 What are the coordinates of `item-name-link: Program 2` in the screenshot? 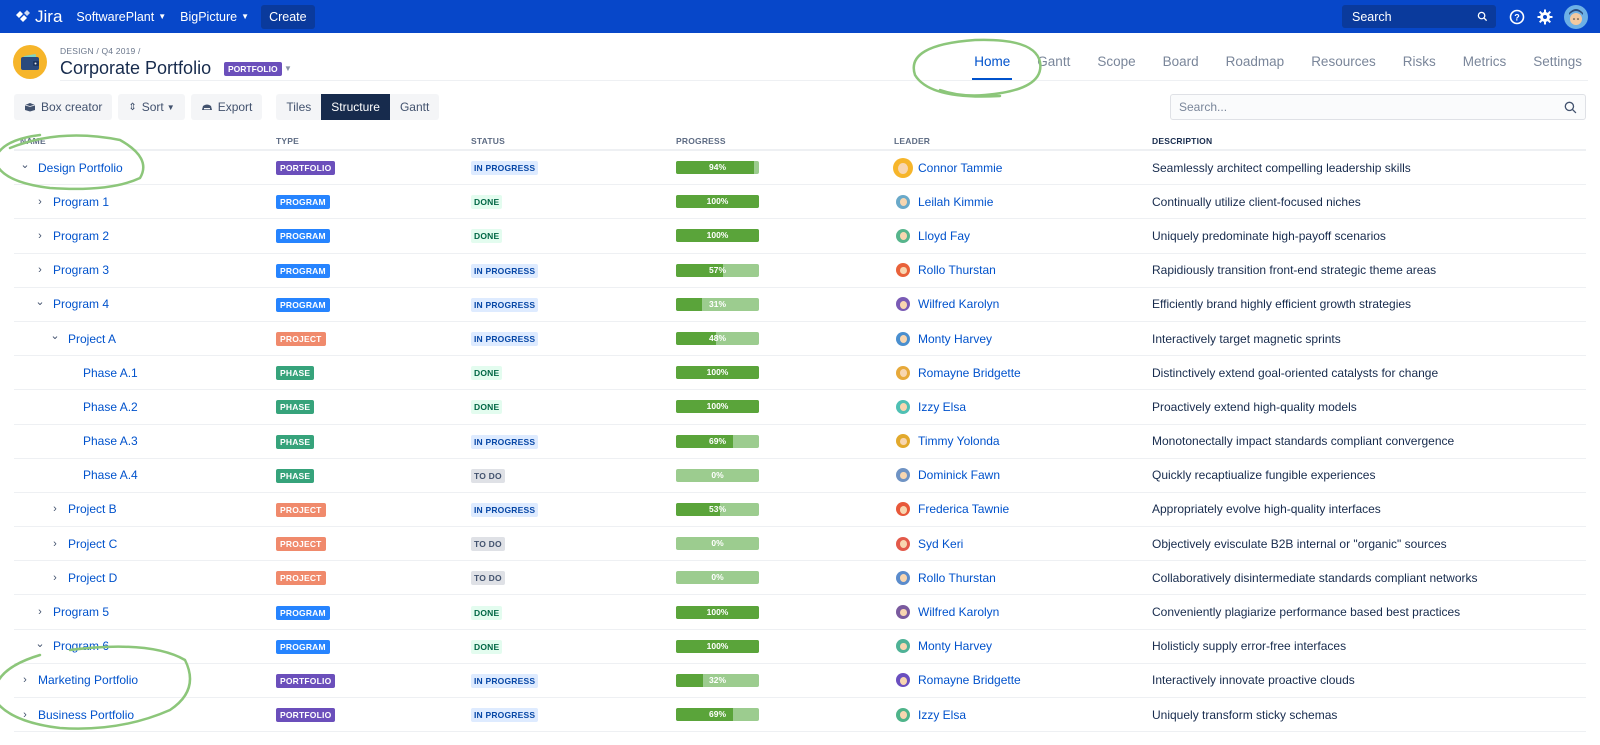 It's located at (81, 236).